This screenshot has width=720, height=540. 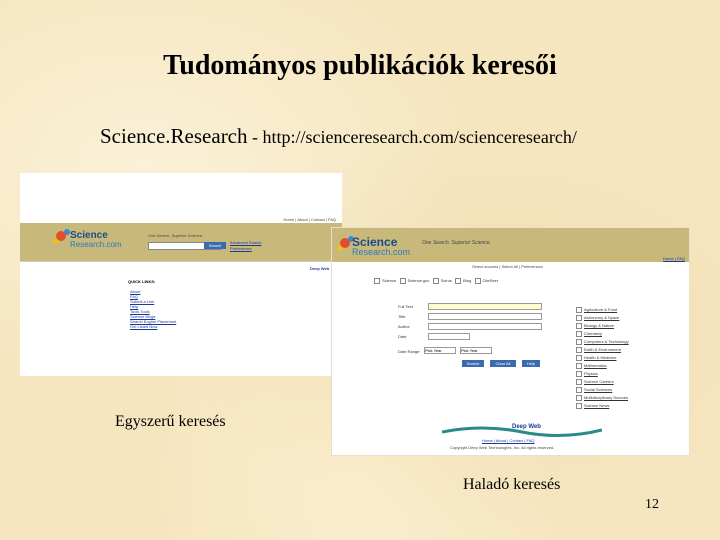 What do you see at coordinates (143, 326) in the screenshot?
I see `quick-link: Get Listed Now` at bounding box center [143, 326].